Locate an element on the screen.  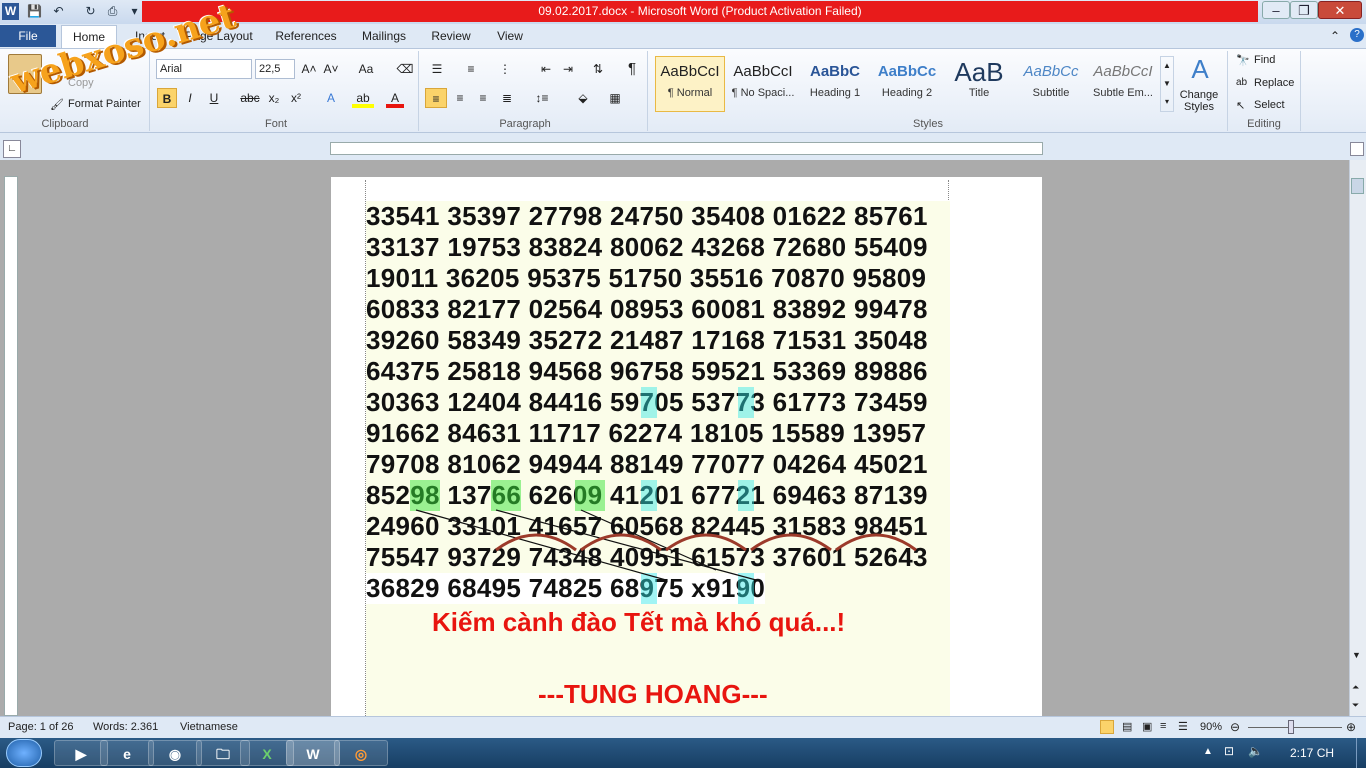
change-styles-button: Change Styles is located at coordinates (1199, 101).